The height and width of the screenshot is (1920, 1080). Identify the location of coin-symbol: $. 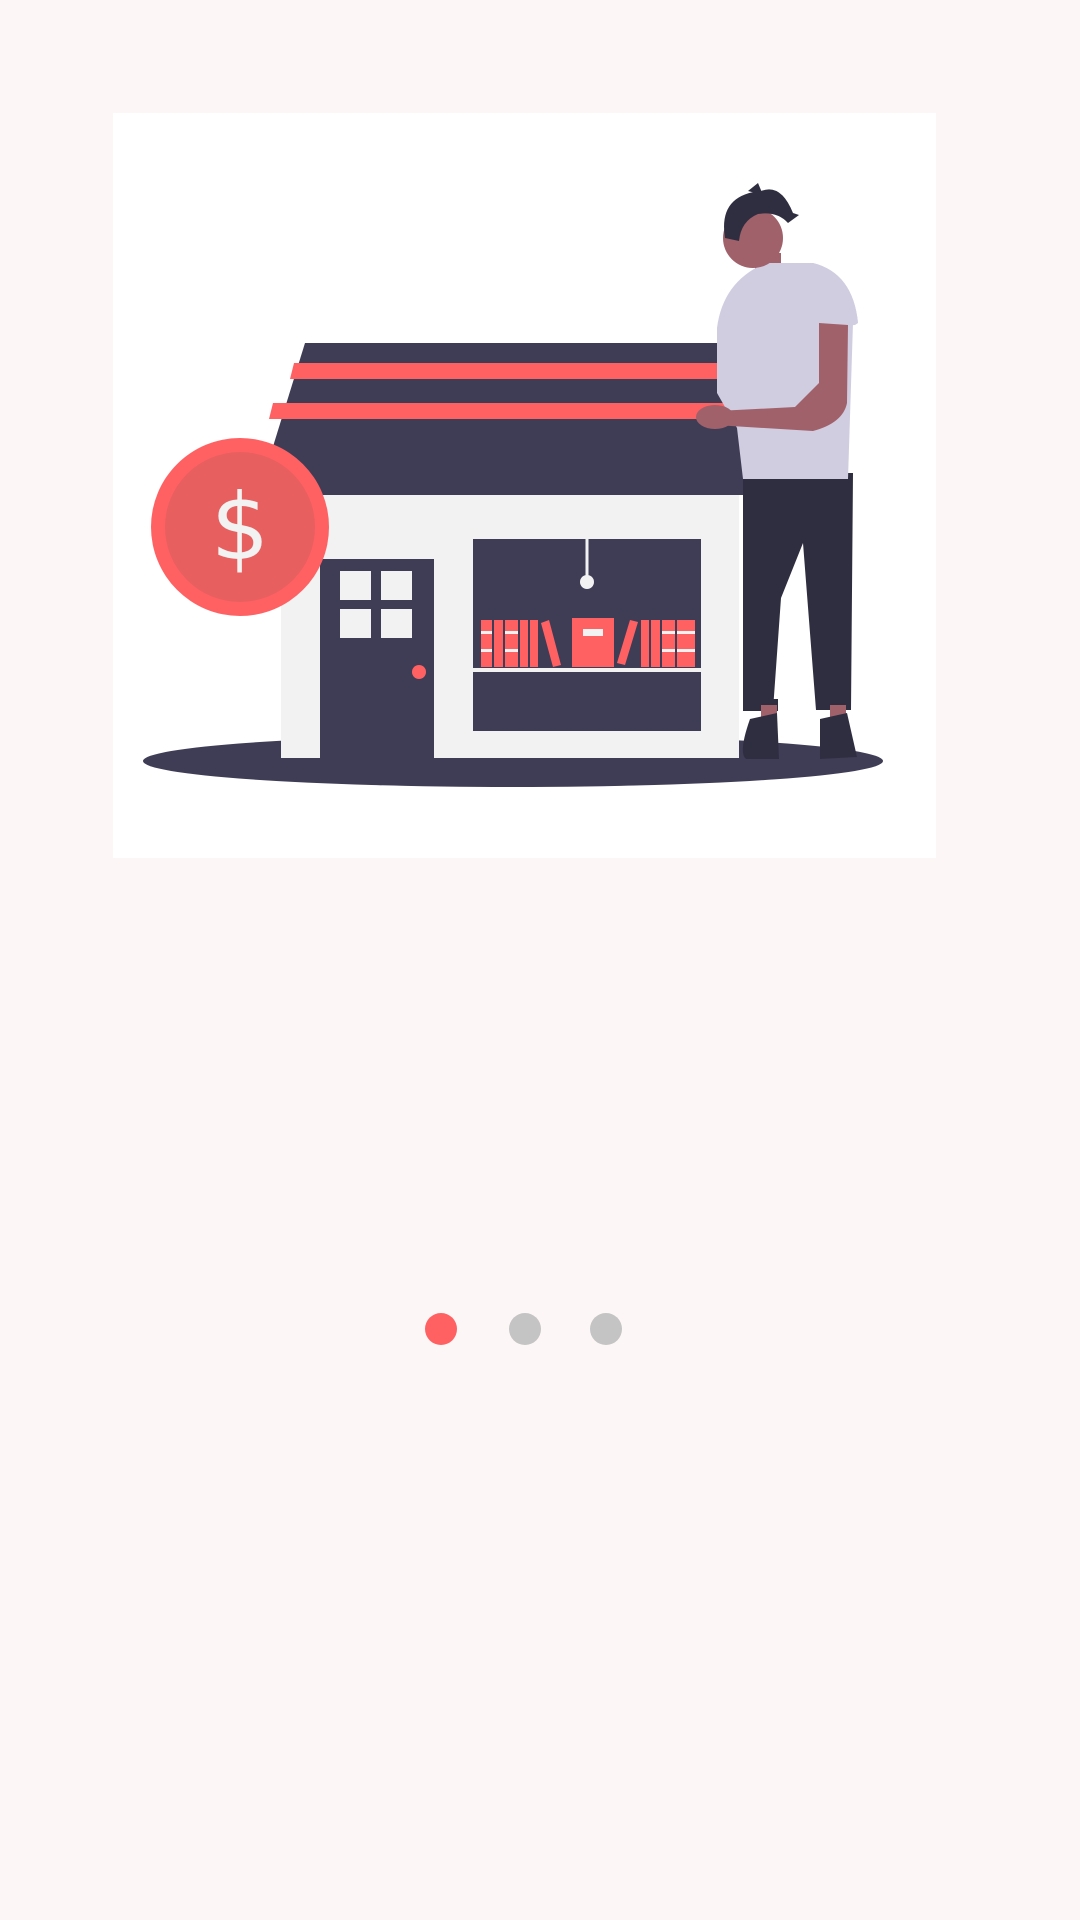
(240, 527).